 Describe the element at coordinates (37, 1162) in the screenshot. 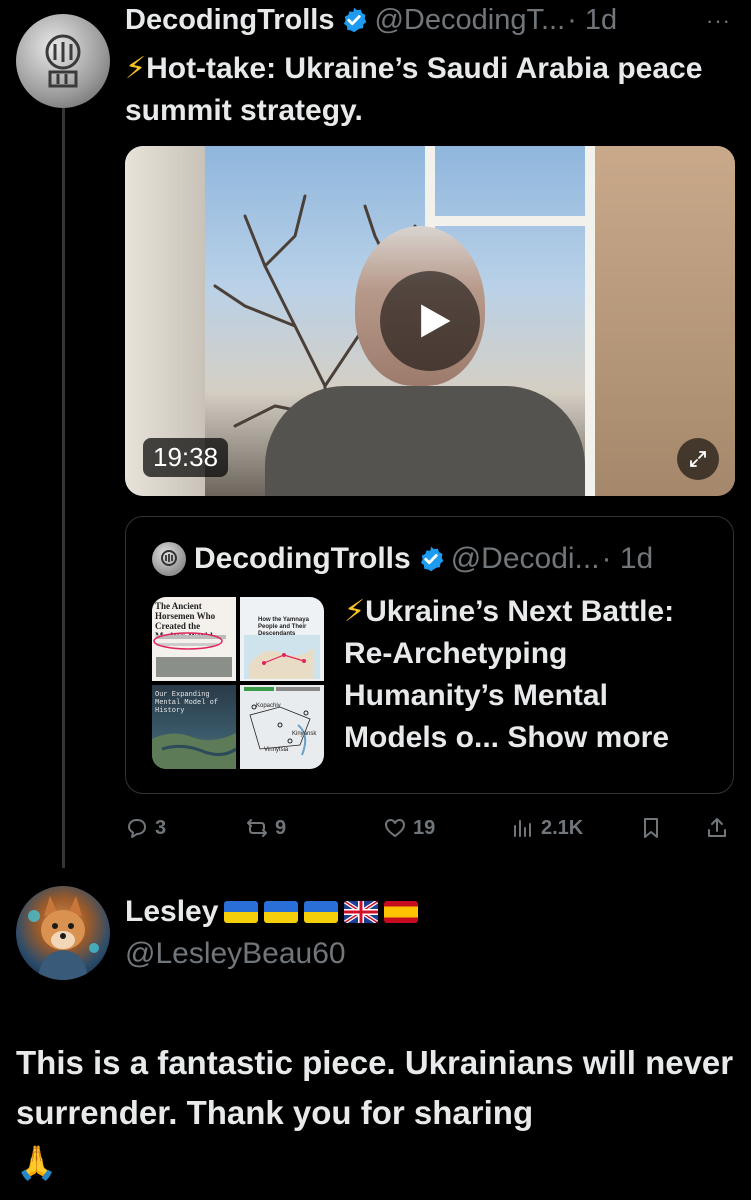

I see `folded-hands-emoji: 🙏` at that location.